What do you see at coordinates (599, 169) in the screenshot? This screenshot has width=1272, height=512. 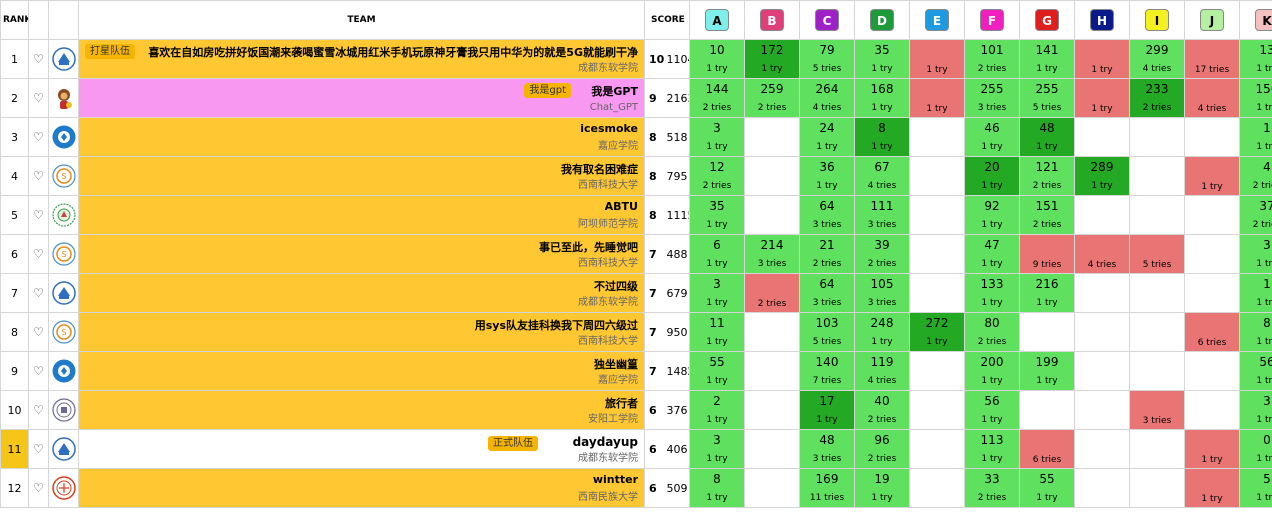 I see `team-name: 我有取名困难症` at bounding box center [599, 169].